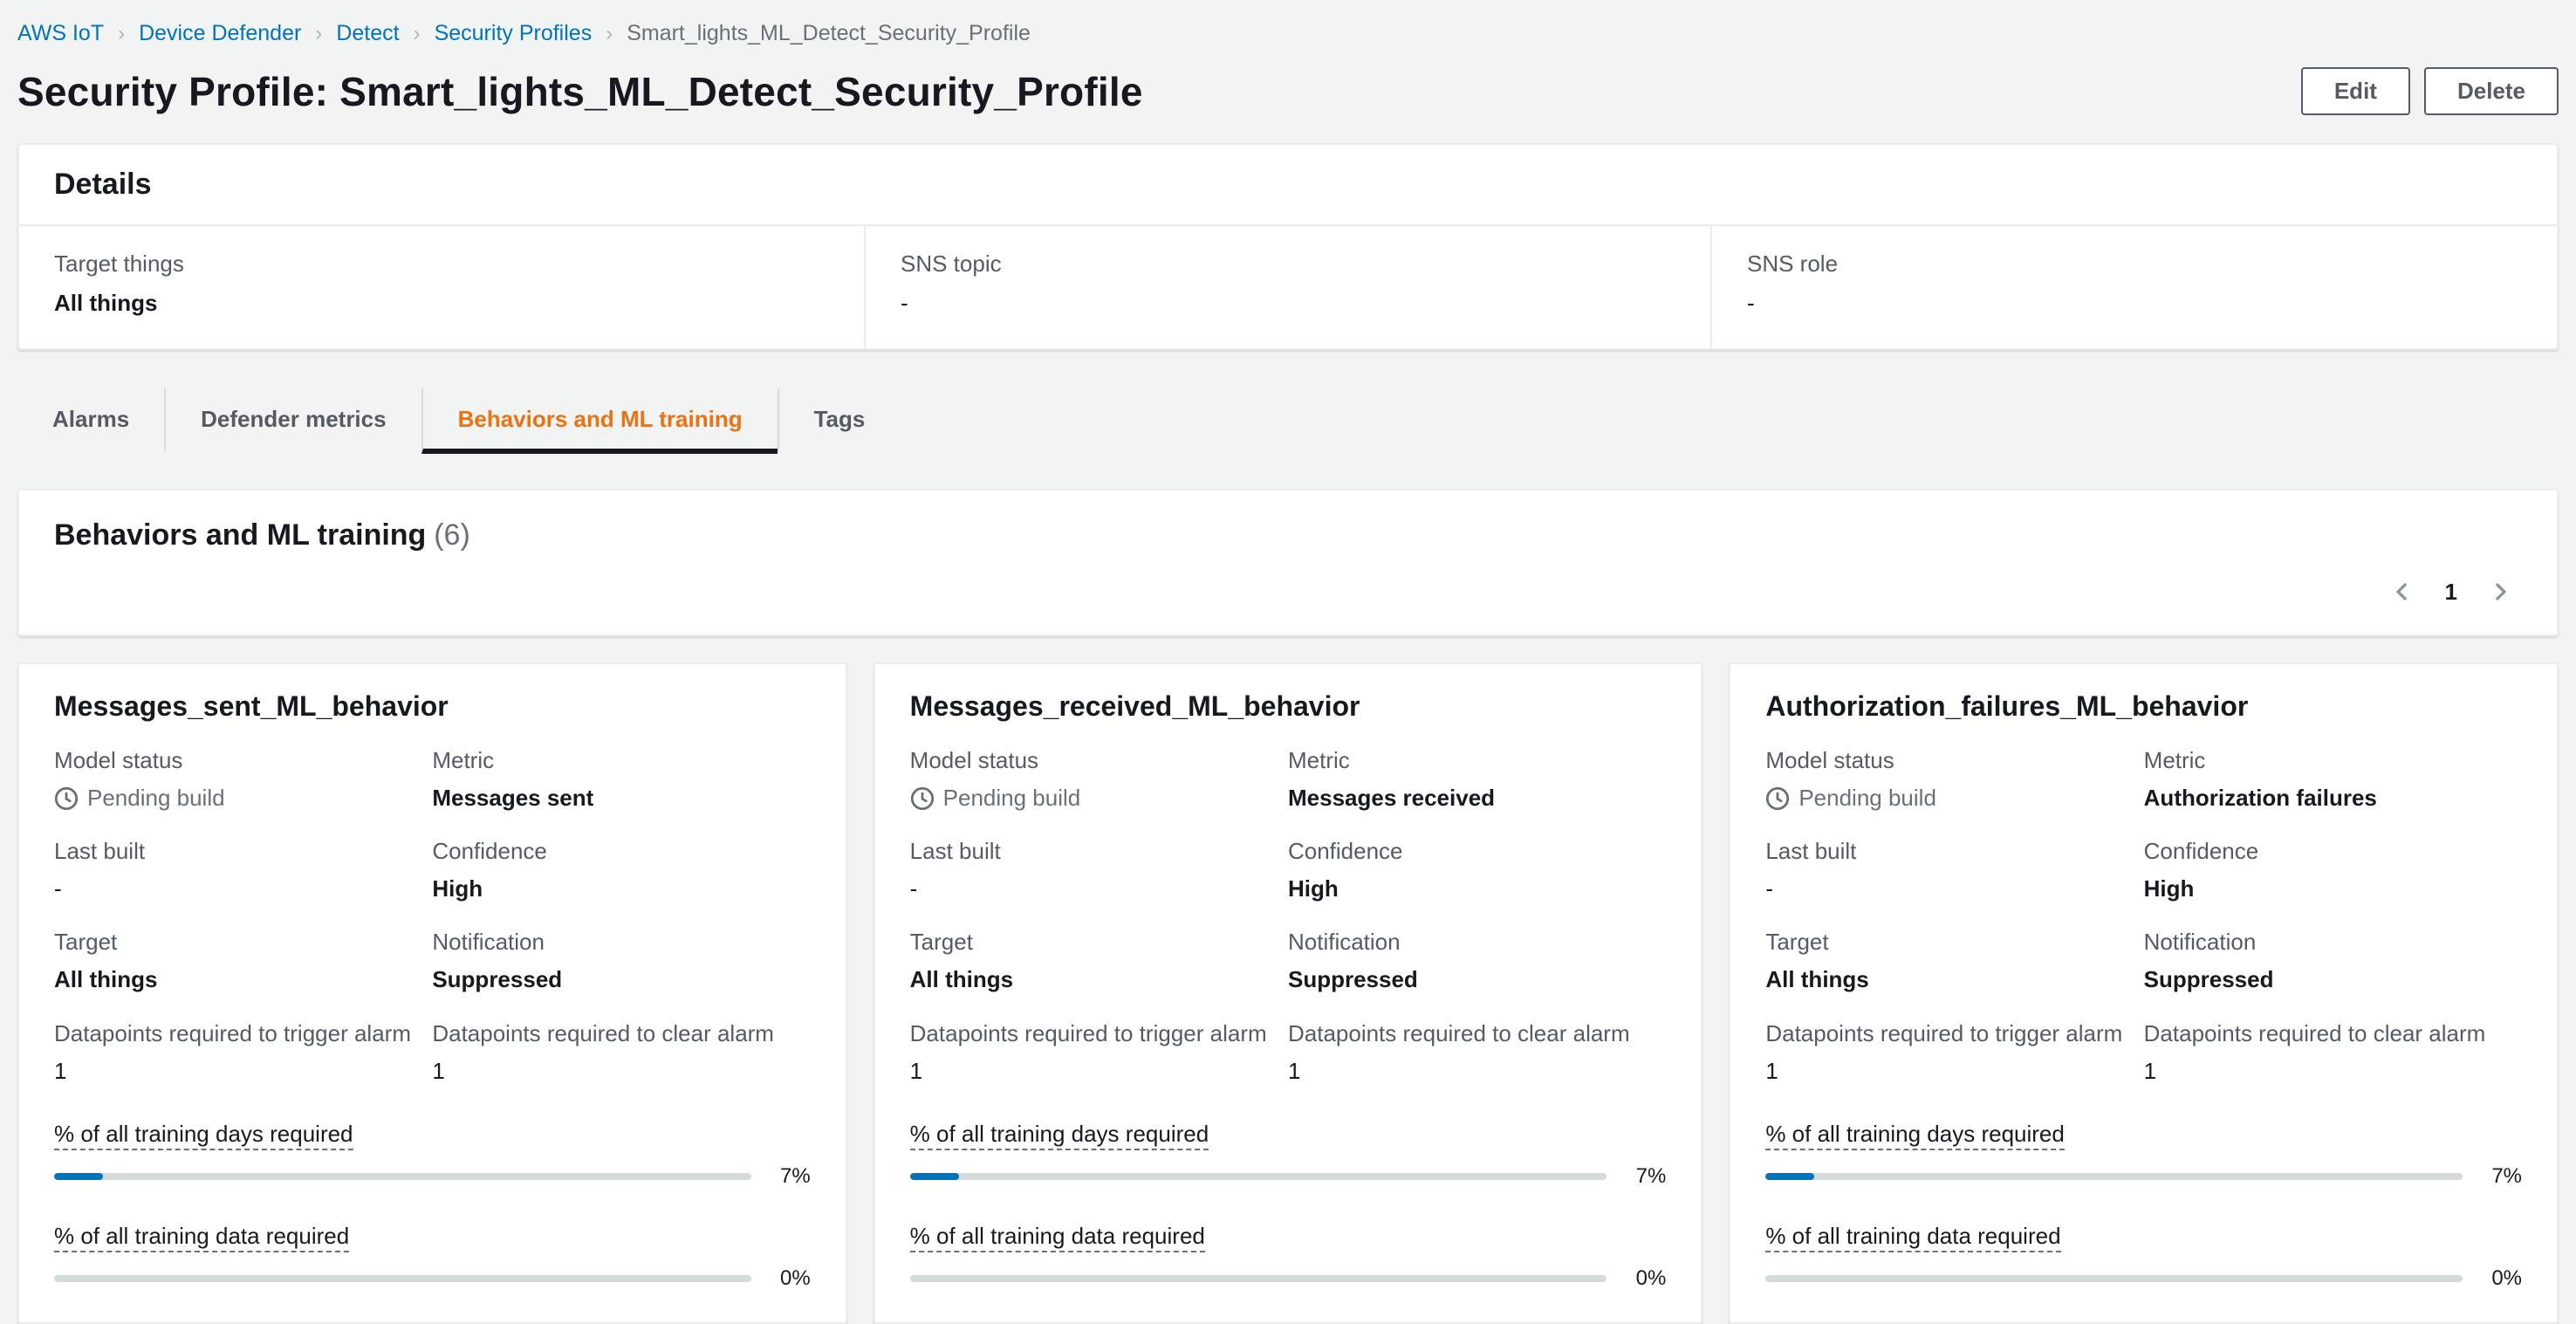 The height and width of the screenshot is (1324, 2576). Describe the element at coordinates (2355, 91) in the screenshot. I see `edit-button: Edit` at that location.